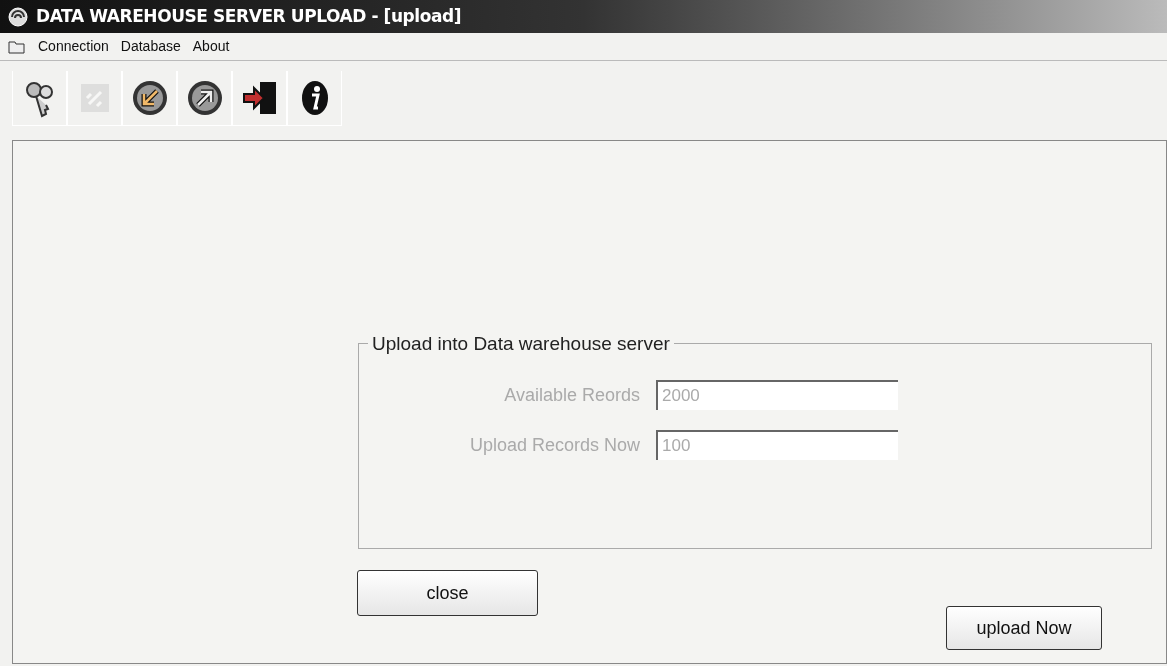 This screenshot has width=1167, height=666. I want to click on menu-item: About, so click(211, 46).